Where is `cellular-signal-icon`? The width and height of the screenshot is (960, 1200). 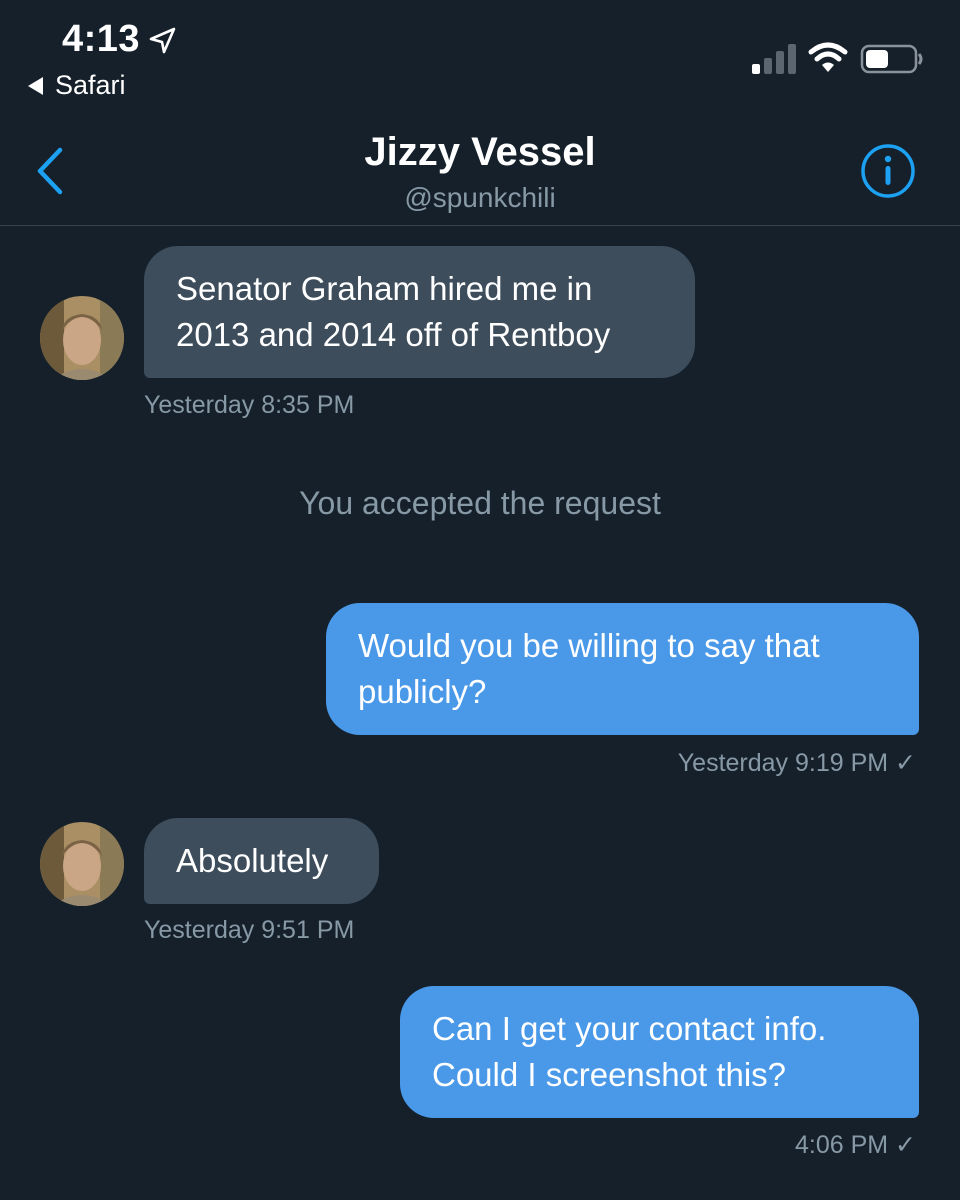 cellular-signal-icon is located at coordinates (774, 59).